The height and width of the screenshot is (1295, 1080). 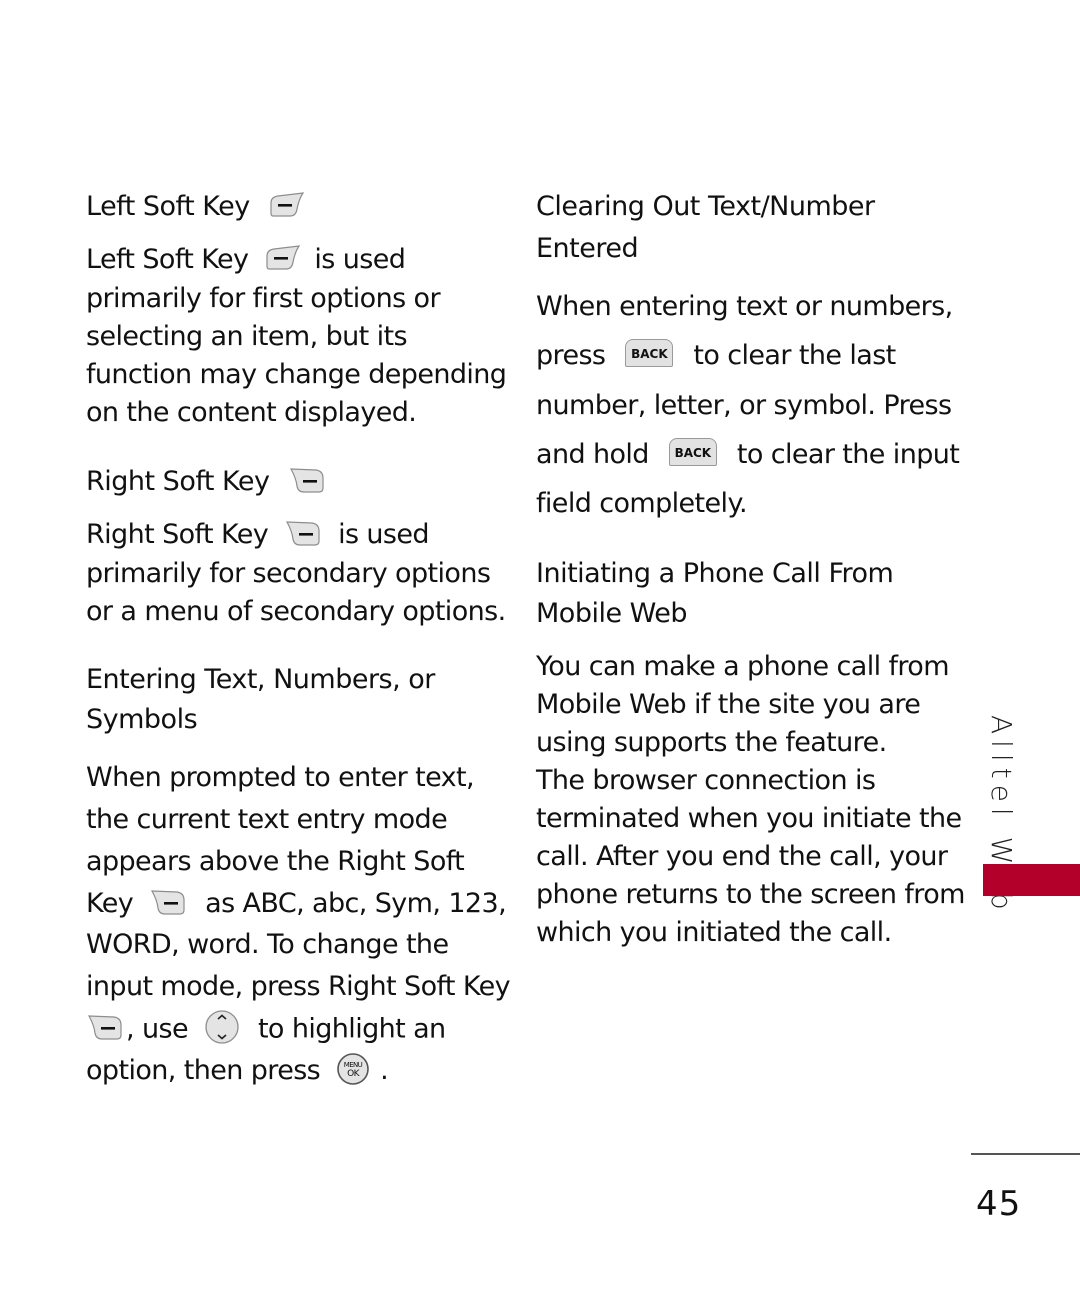 What do you see at coordinates (1025, 1154) in the screenshot?
I see `page-number-rule` at bounding box center [1025, 1154].